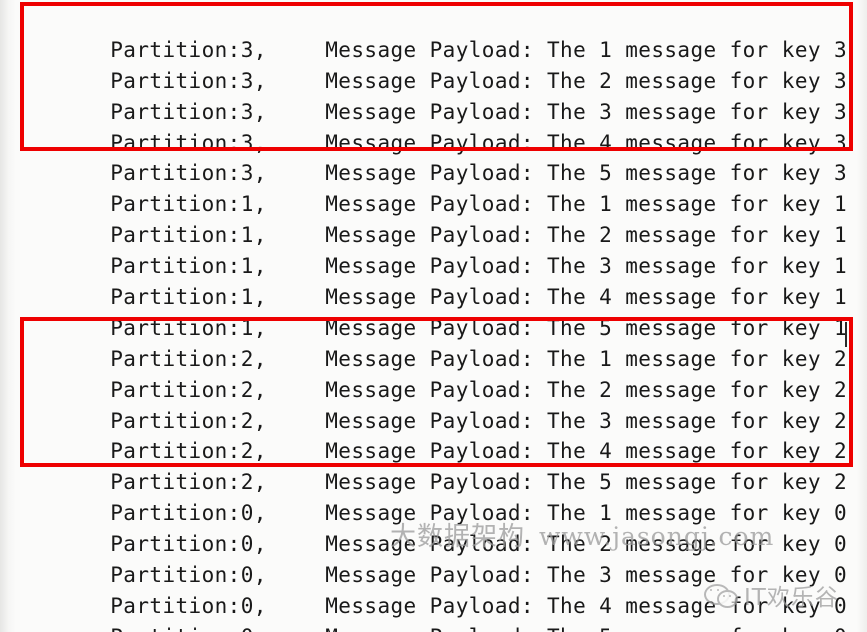  Describe the element at coordinates (586, 627) in the screenshot. I see `log-payload-field: Message Payload: The 5 message for key 0` at that location.